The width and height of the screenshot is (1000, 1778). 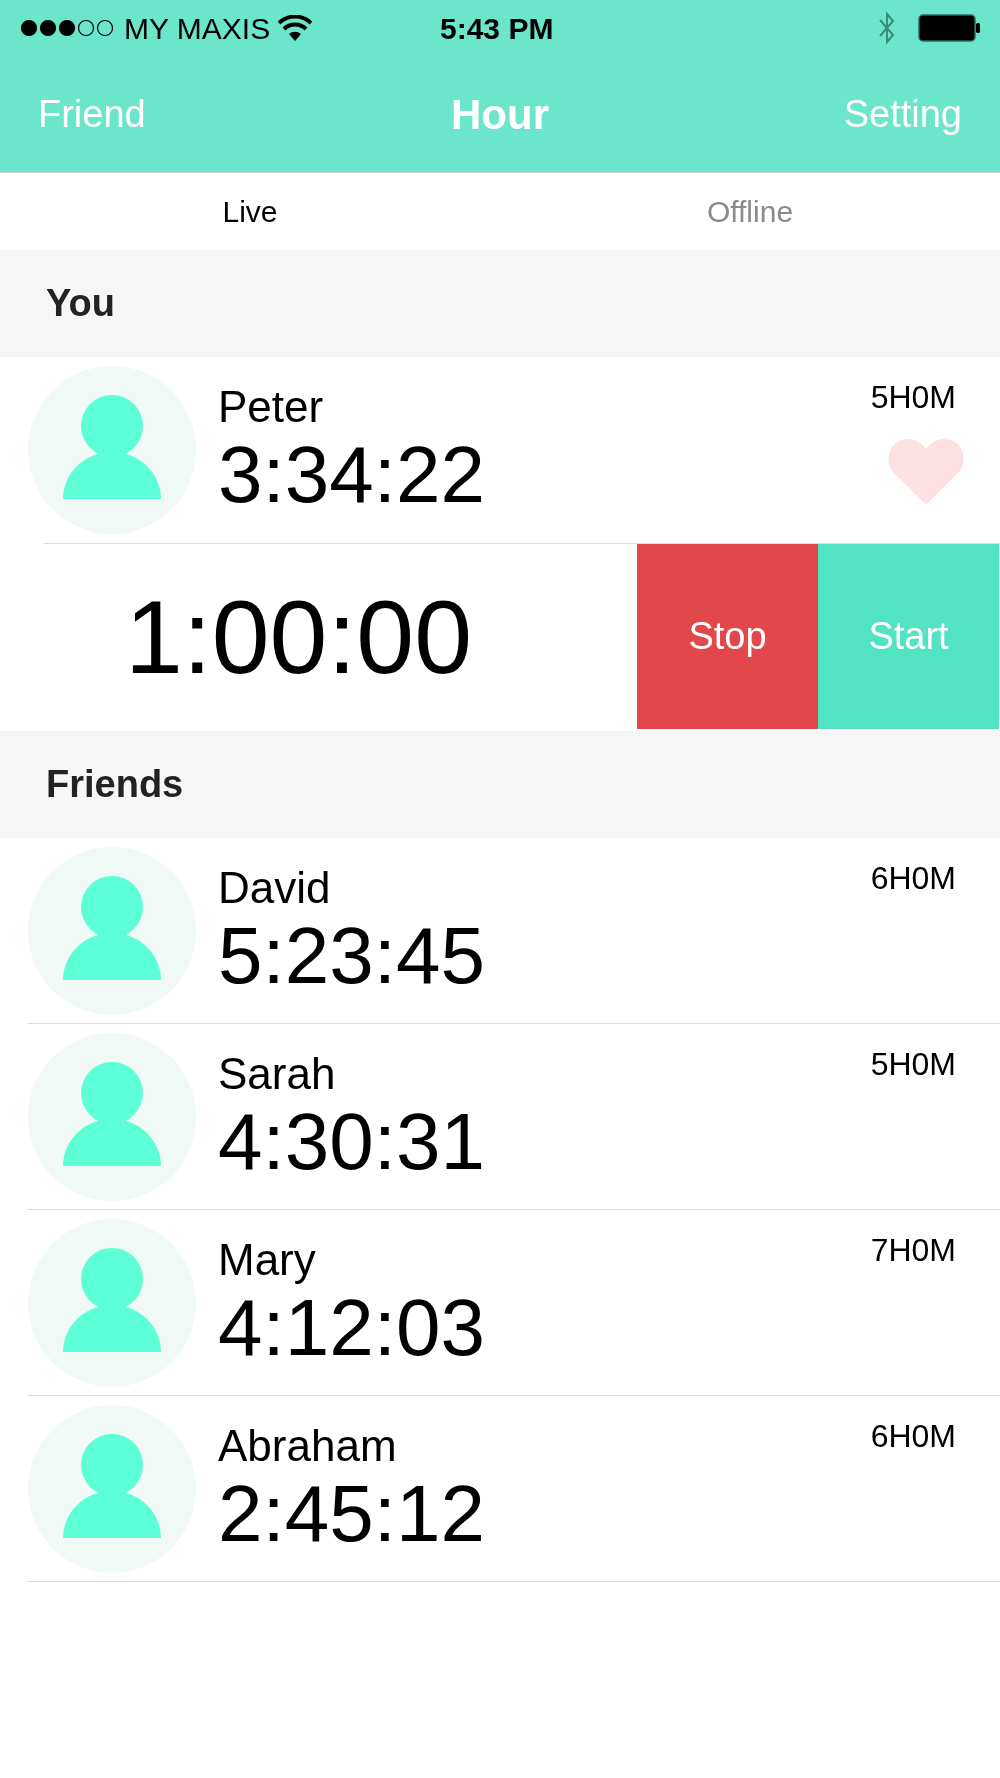 I want to click on goal-label: 7H0M, so click(x=913, y=1250).